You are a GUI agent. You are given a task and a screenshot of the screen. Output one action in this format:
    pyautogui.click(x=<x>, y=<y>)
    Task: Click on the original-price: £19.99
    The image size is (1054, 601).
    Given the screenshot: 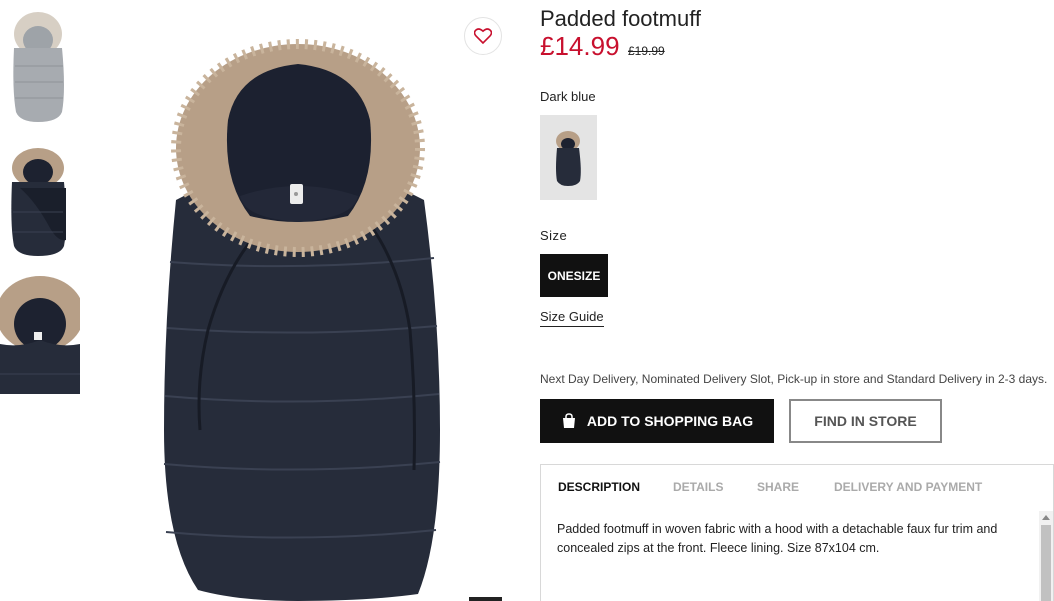 What is the action you would take?
    pyautogui.click(x=646, y=51)
    